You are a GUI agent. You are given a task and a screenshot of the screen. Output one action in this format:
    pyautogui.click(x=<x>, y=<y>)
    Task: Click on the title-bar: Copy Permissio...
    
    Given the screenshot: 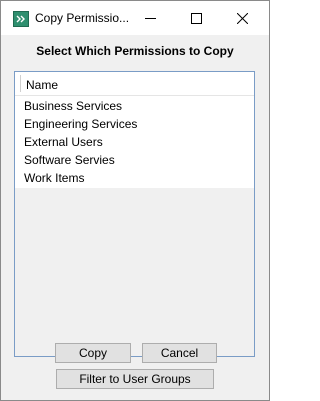 What is the action you would take?
    pyautogui.click(x=135, y=18)
    